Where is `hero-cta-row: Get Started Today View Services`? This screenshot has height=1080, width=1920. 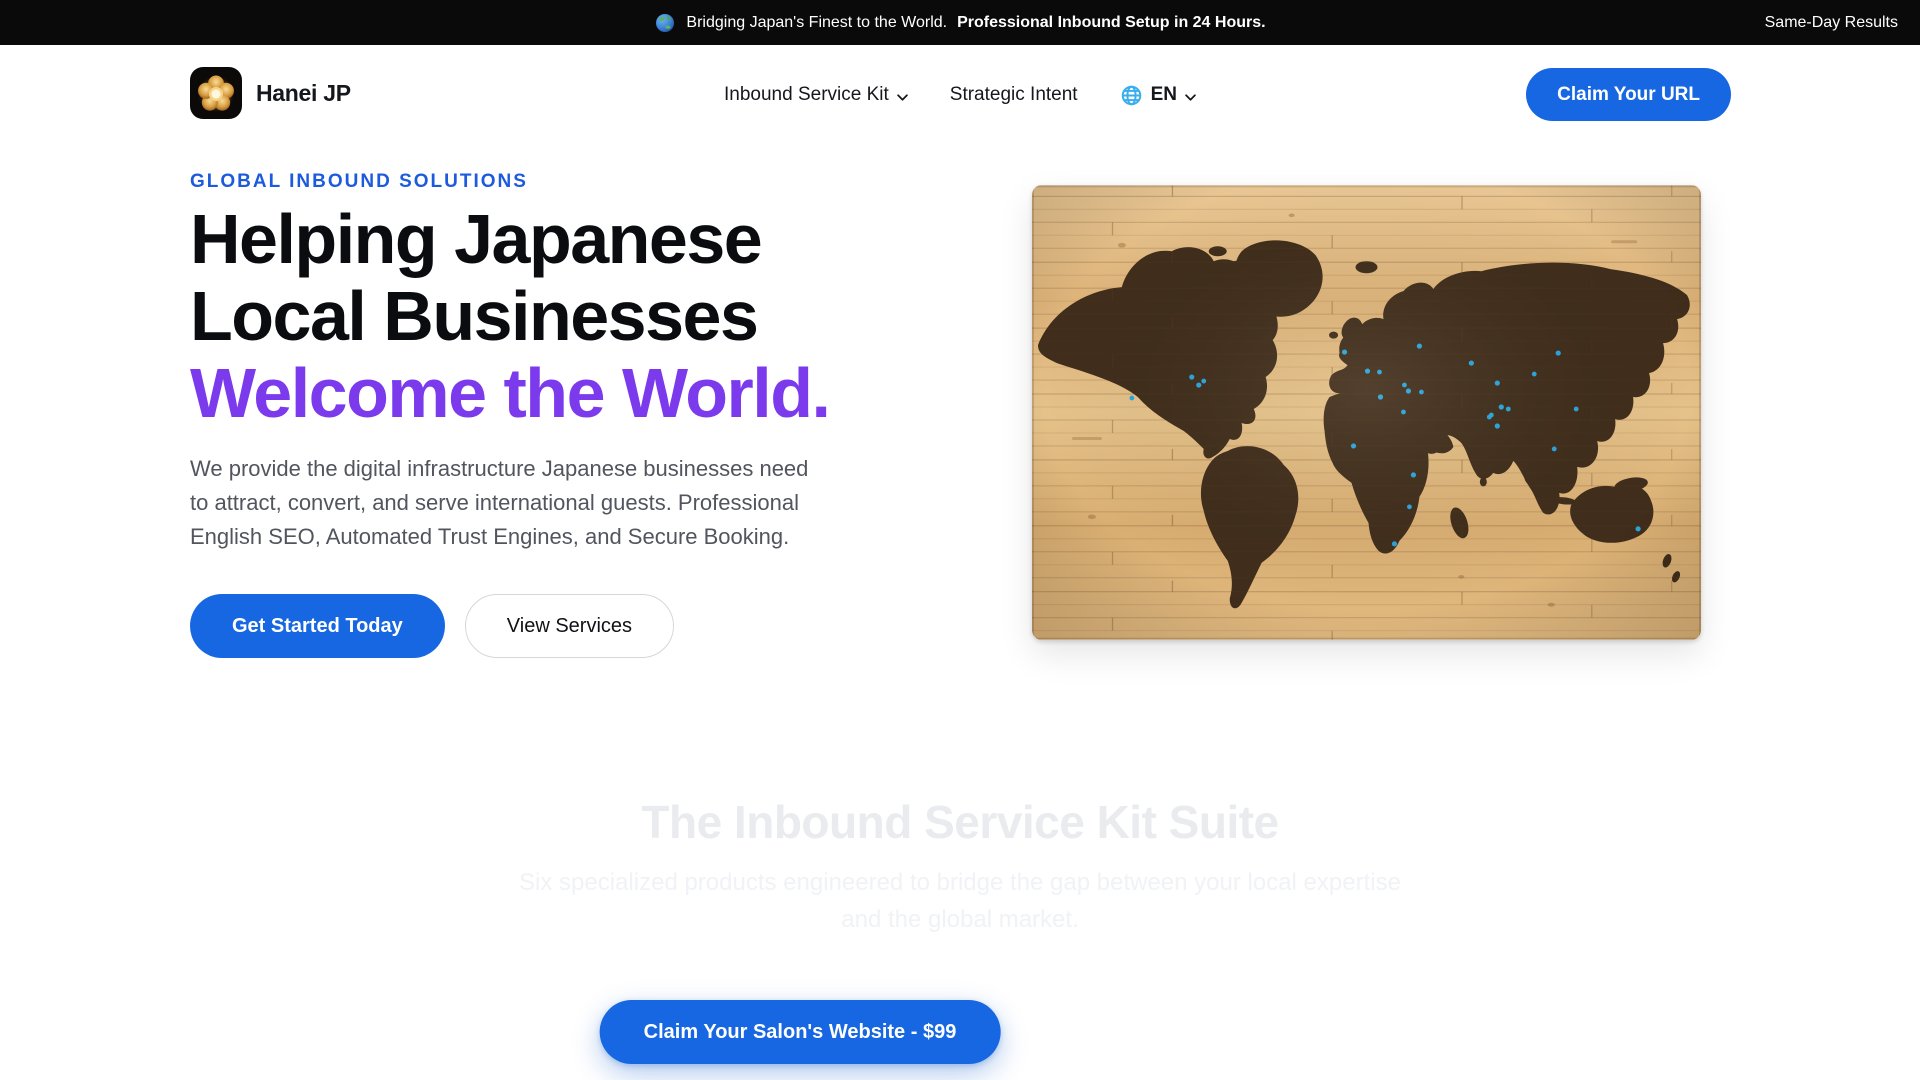
hero-cta-row: Get Started Today View Services is located at coordinates (580, 626).